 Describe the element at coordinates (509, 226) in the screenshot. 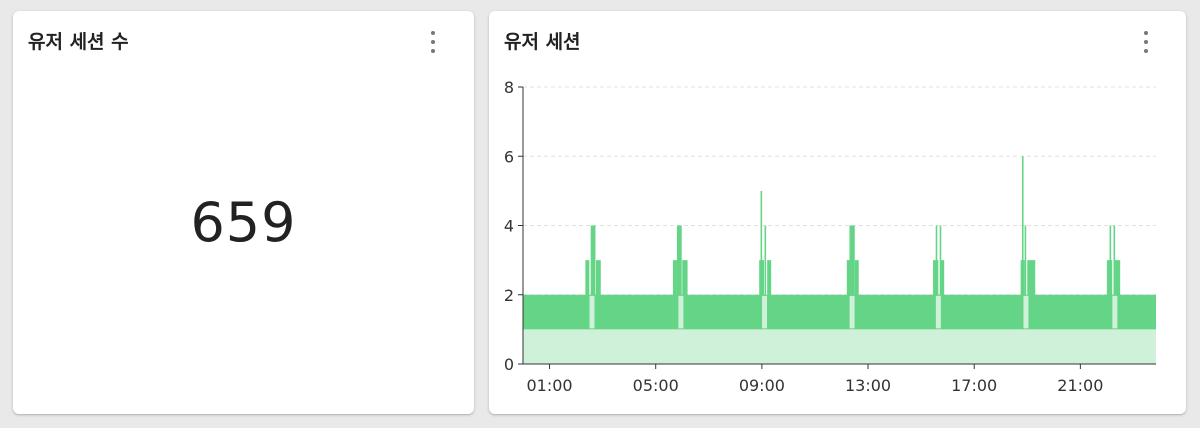

I see `y-tick-label: 4` at that location.